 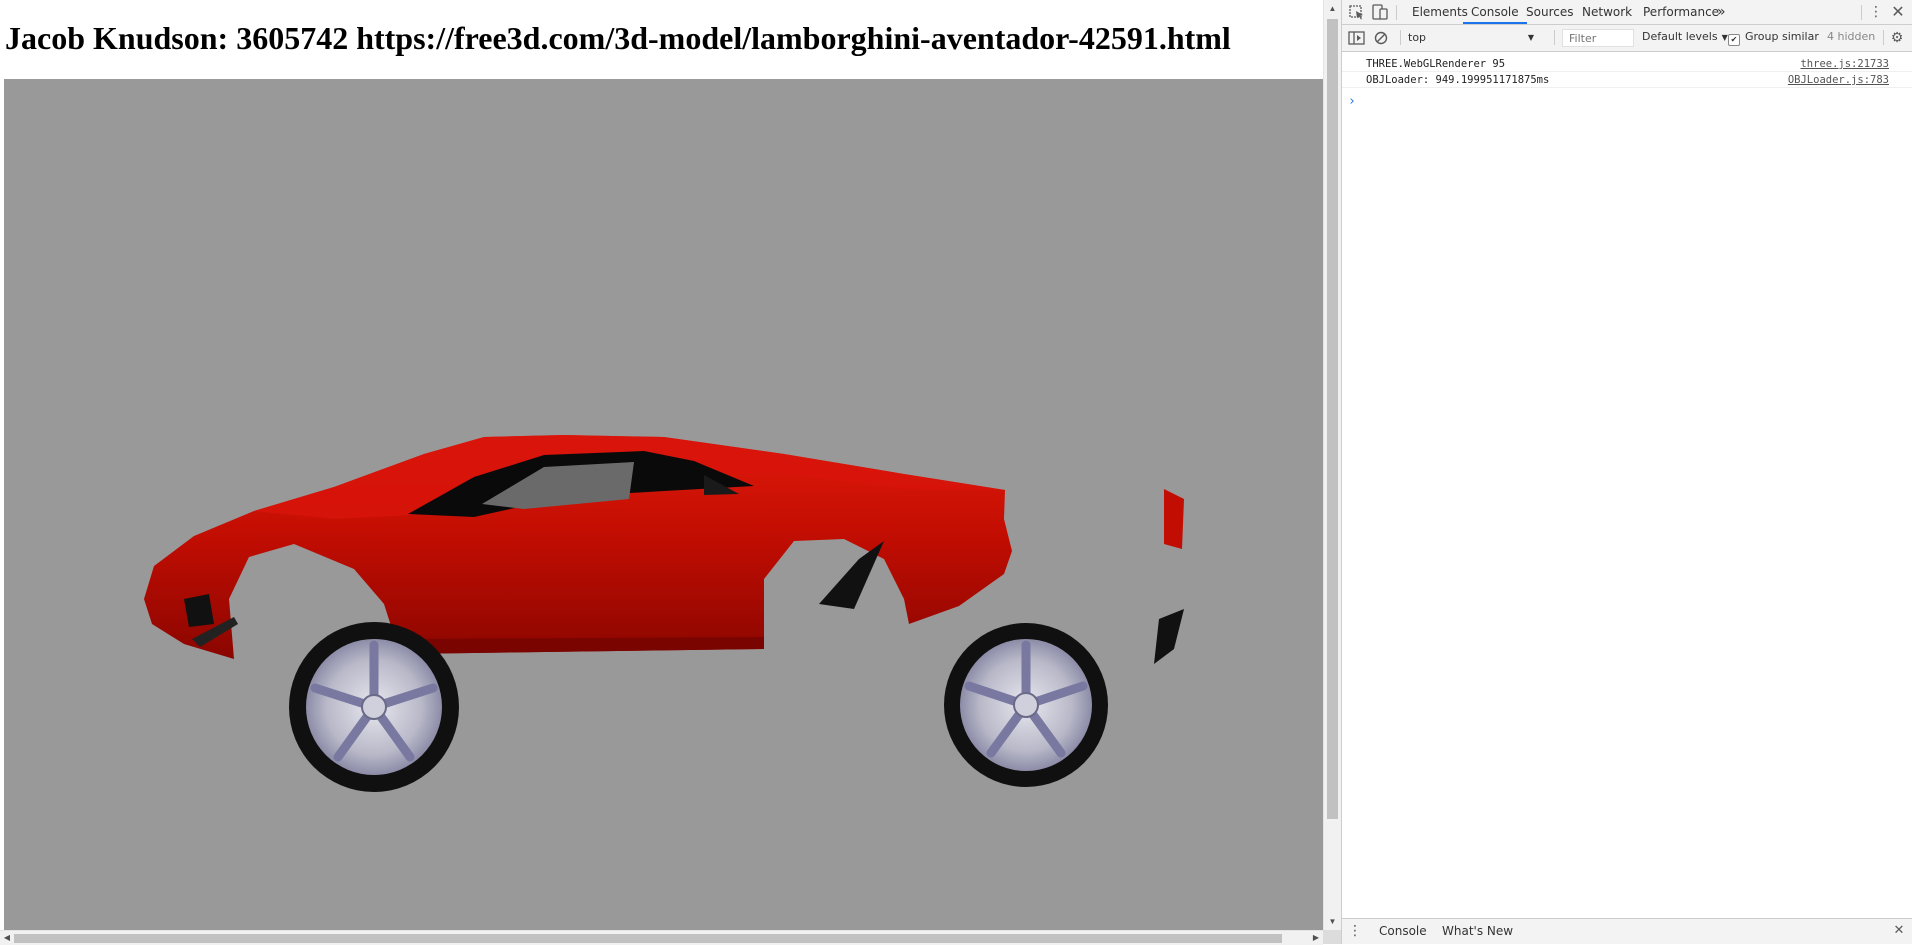 I want to click on device-toolbar-icon, so click(x=1380, y=12).